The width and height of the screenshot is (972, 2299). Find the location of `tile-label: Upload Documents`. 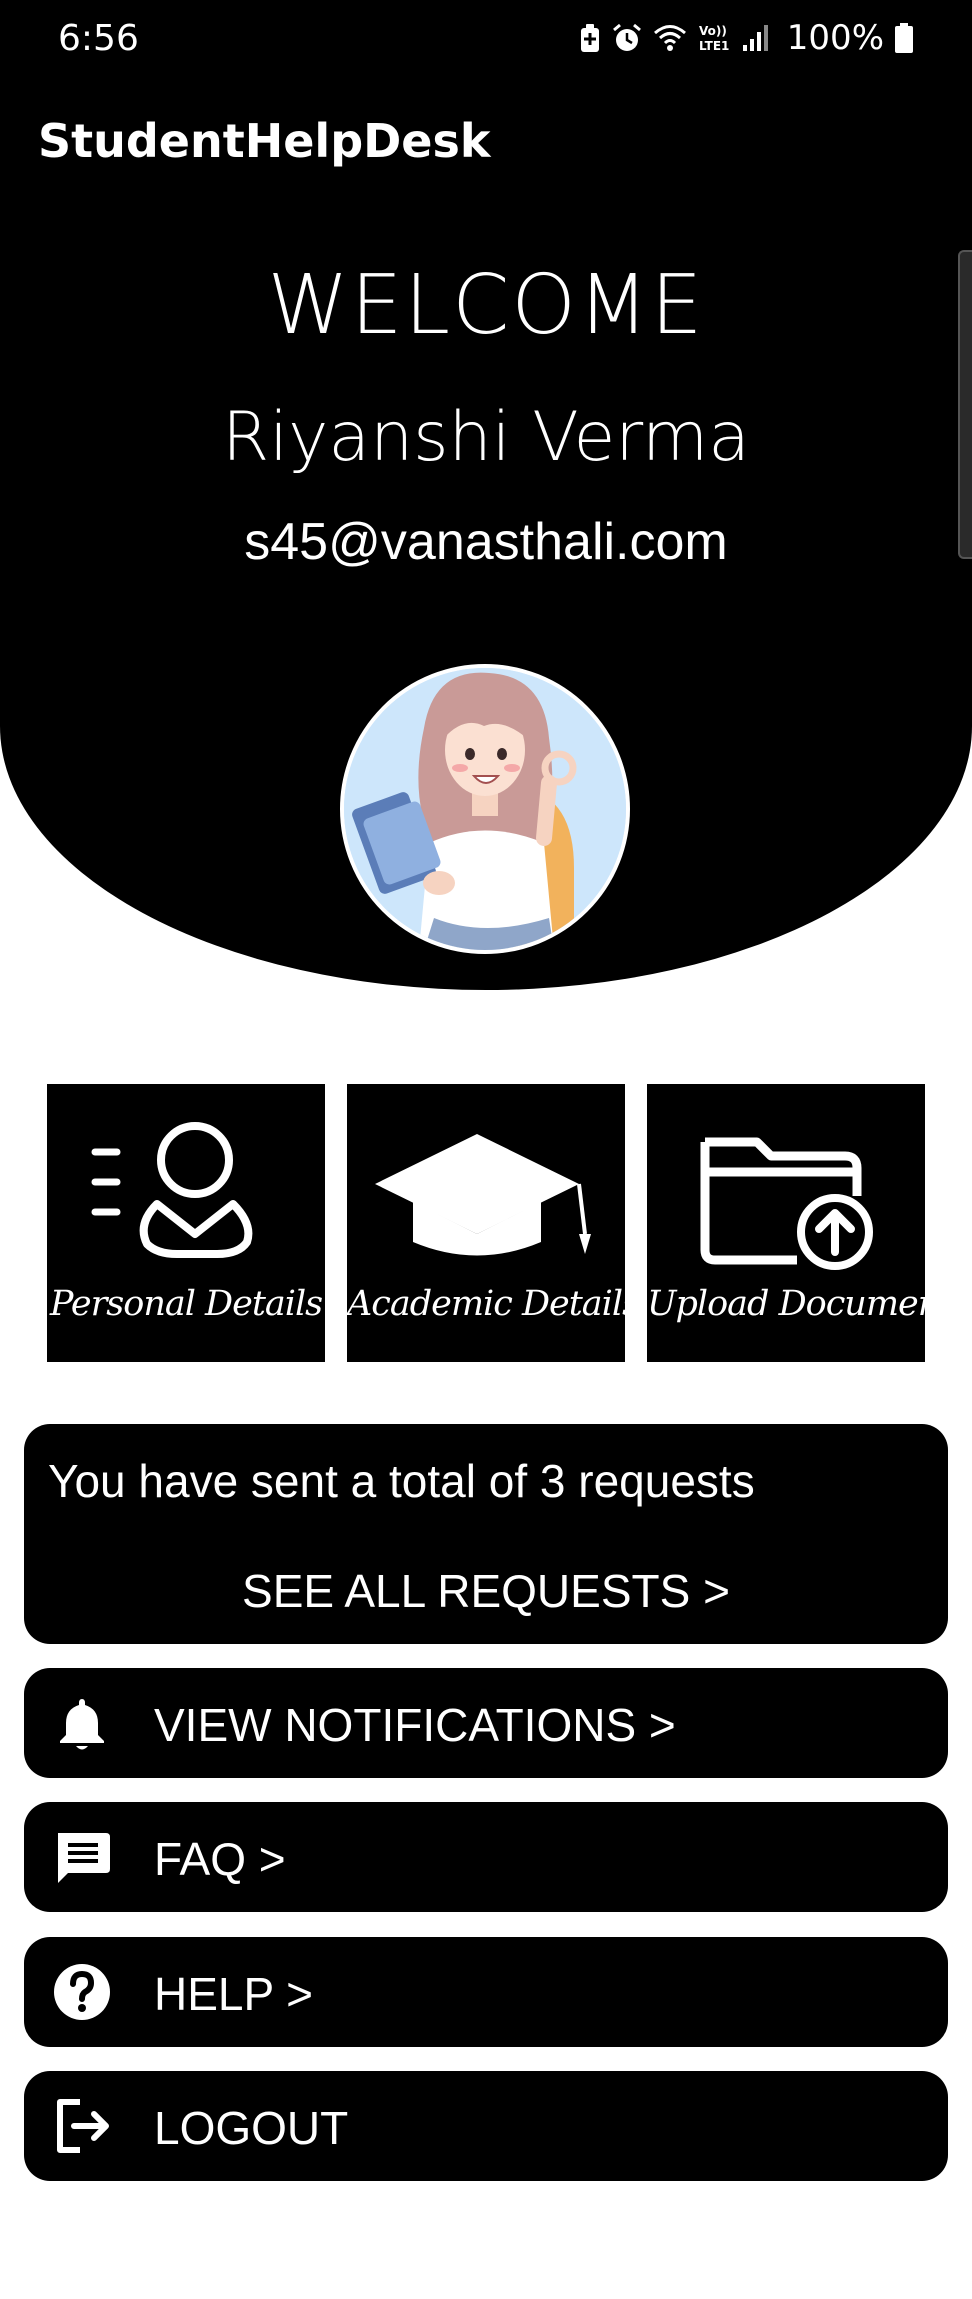

tile-label: Upload Documents is located at coordinates (808, 1304).